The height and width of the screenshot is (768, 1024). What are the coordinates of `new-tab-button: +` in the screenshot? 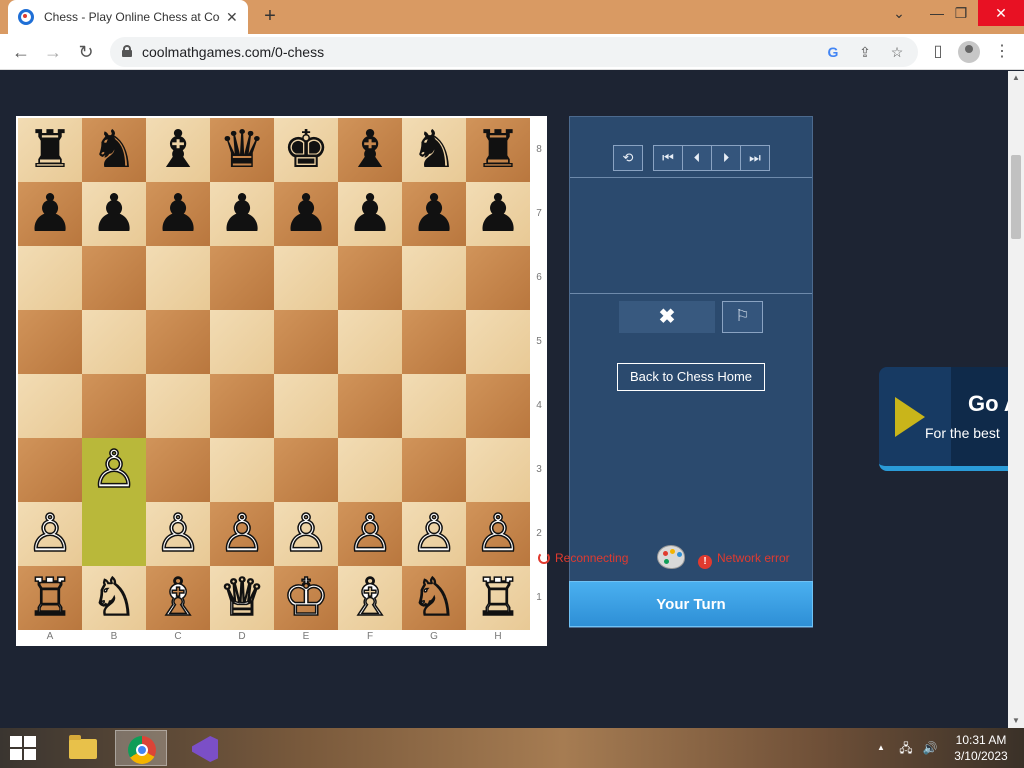 It's located at (270, 16).